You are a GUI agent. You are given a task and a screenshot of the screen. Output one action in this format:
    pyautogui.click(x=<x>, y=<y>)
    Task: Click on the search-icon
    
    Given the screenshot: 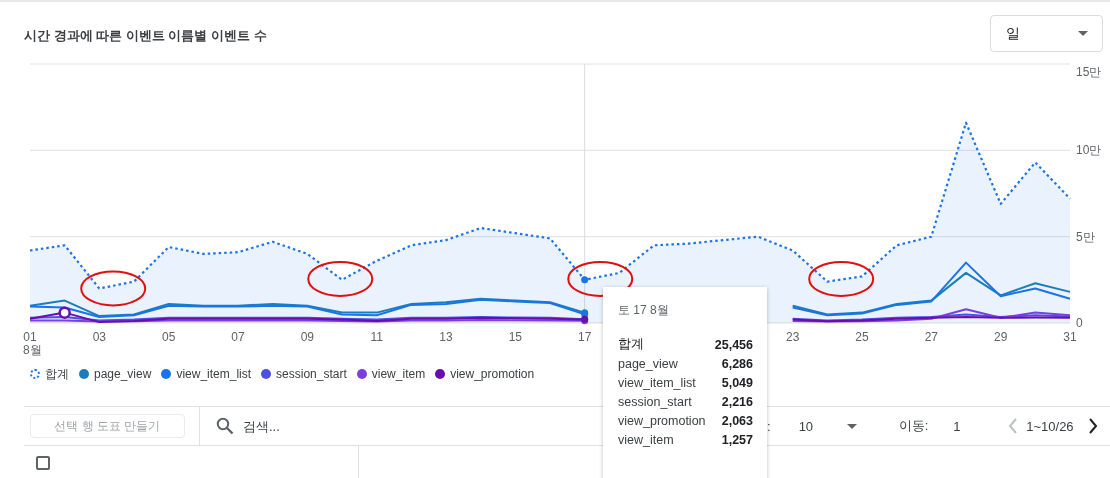 What is the action you would take?
    pyautogui.click(x=225, y=426)
    